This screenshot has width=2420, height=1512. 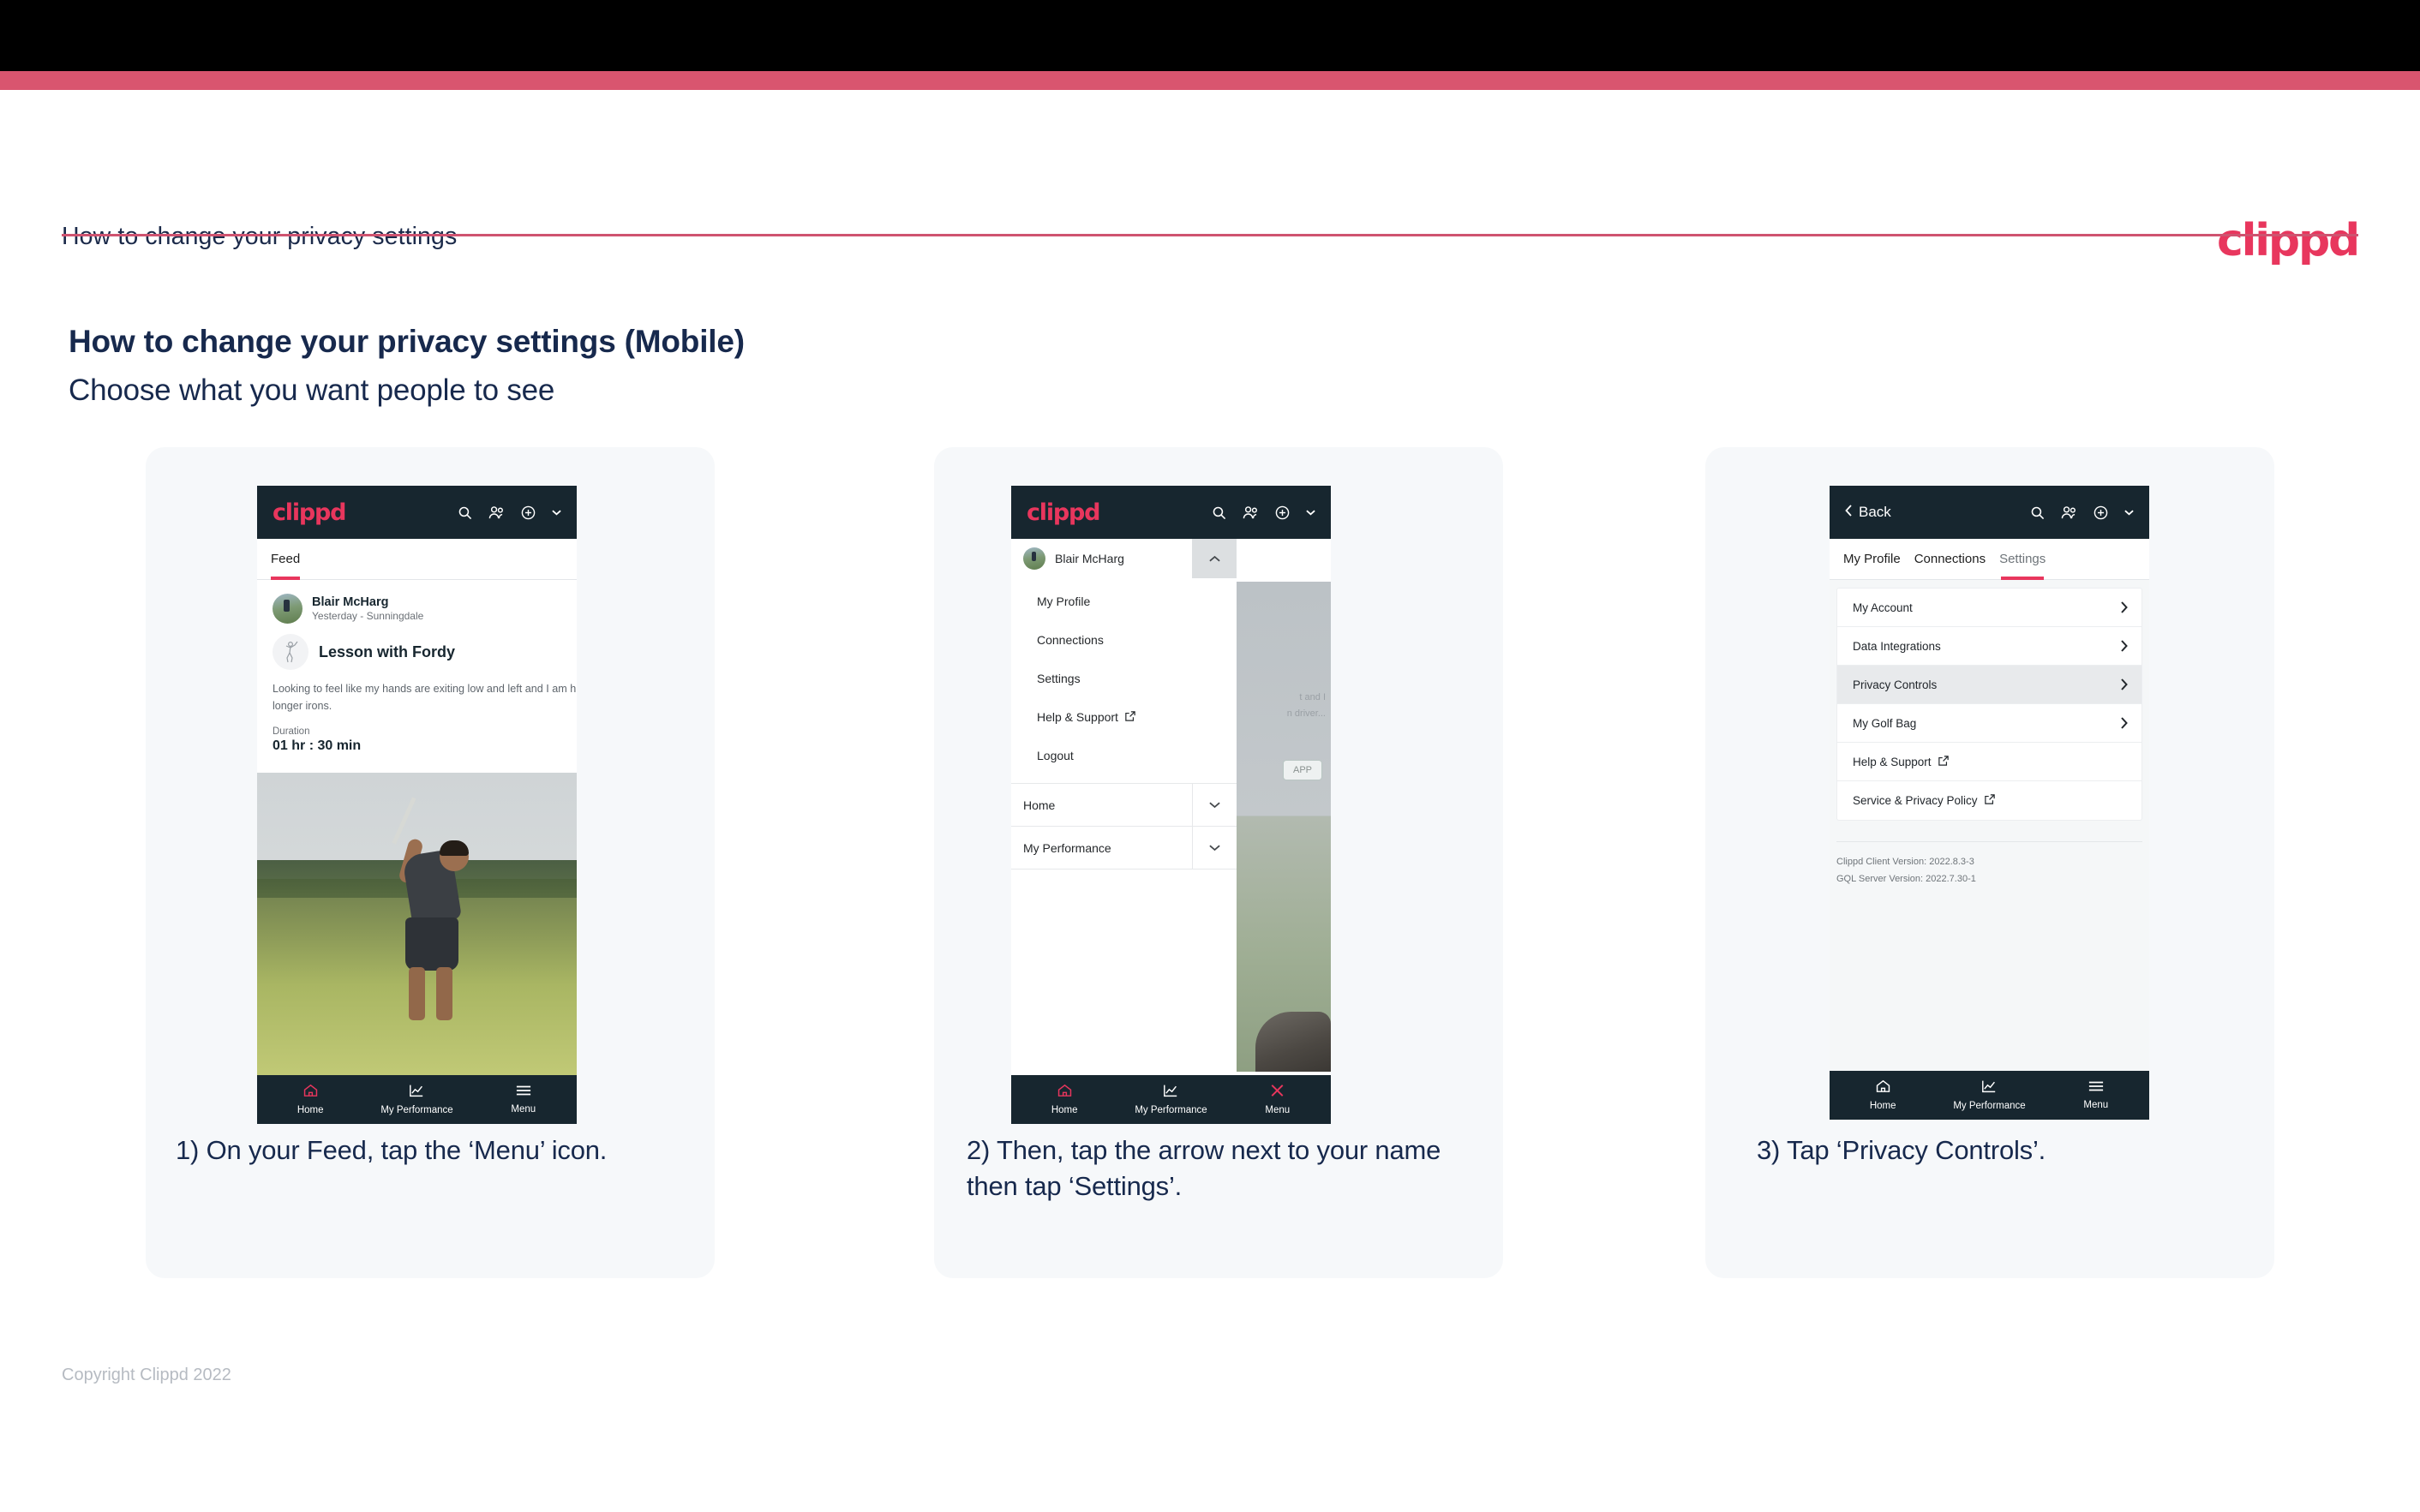 I want to click on post-author-name: Blair McHarg, so click(x=350, y=602).